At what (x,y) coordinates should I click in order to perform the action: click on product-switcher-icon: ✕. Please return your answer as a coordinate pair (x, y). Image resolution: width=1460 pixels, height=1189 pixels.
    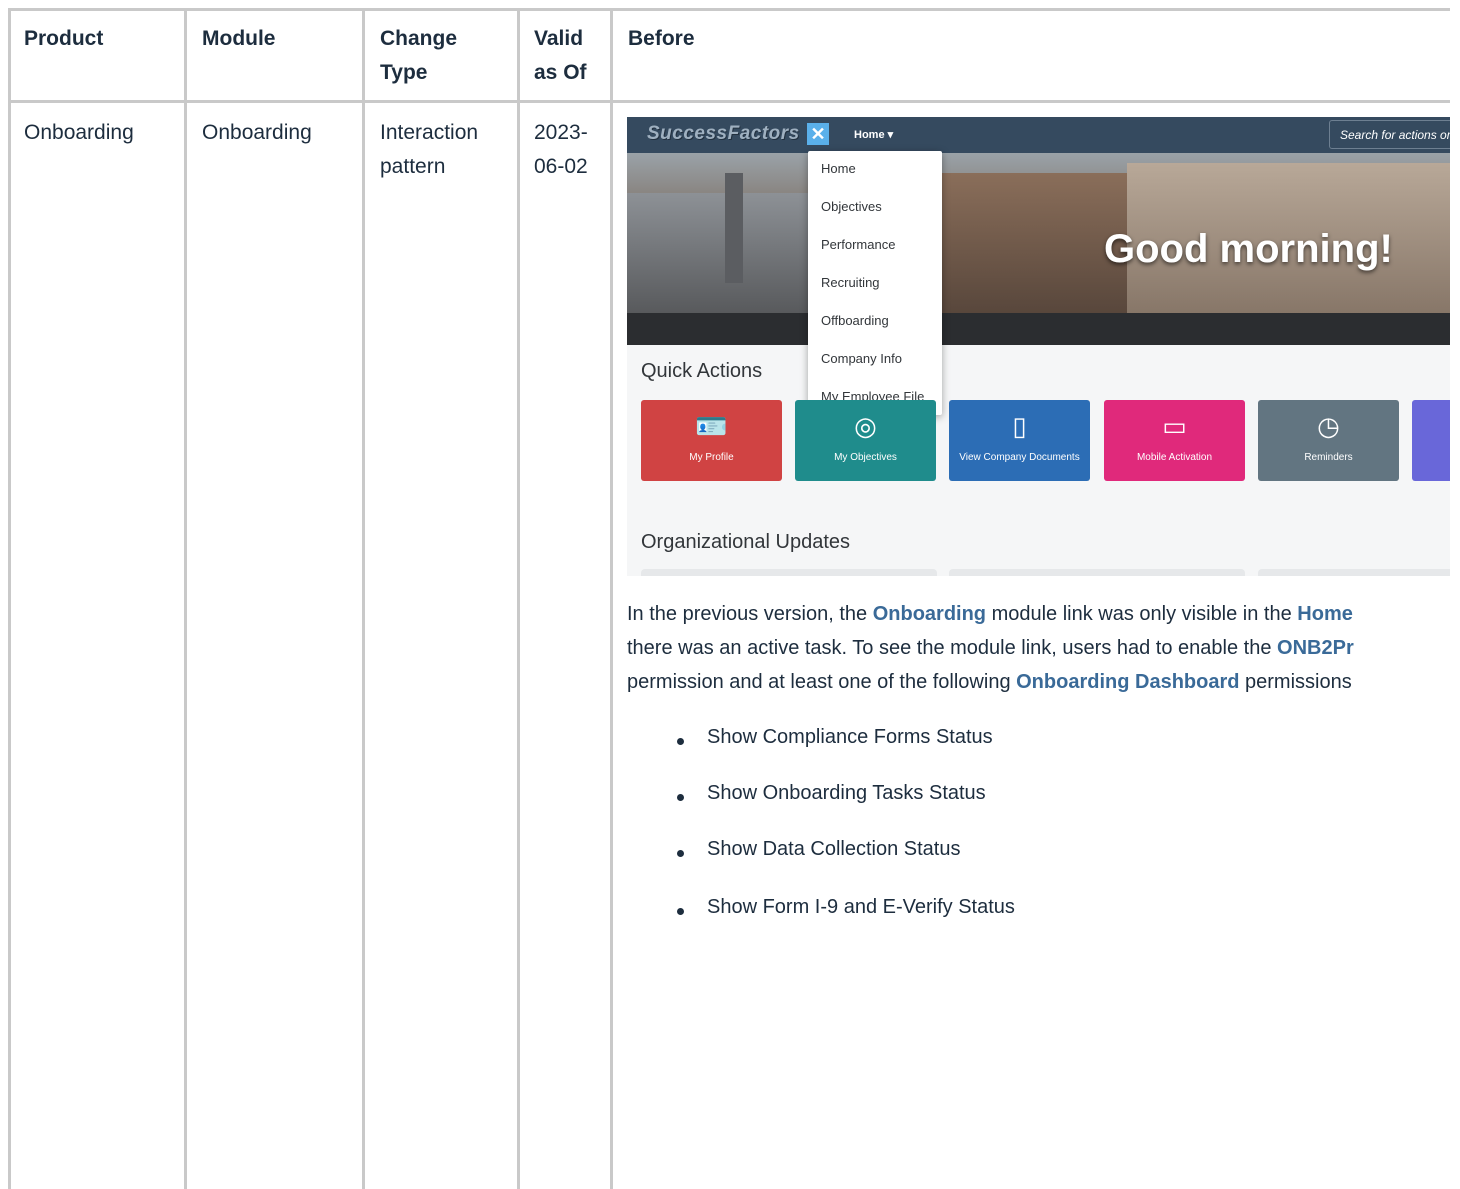
    Looking at the image, I should click on (818, 134).